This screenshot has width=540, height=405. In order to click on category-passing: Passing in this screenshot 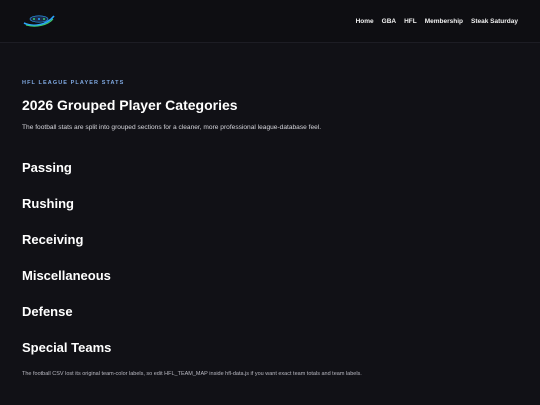, I will do `click(47, 167)`.